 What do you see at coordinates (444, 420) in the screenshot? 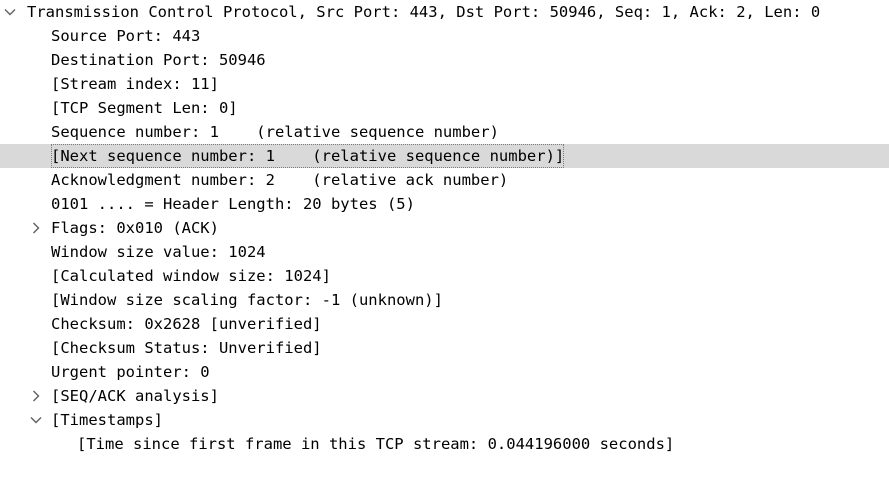
I see `tree-item-timestamps: [Timestamps]` at bounding box center [444, 420].